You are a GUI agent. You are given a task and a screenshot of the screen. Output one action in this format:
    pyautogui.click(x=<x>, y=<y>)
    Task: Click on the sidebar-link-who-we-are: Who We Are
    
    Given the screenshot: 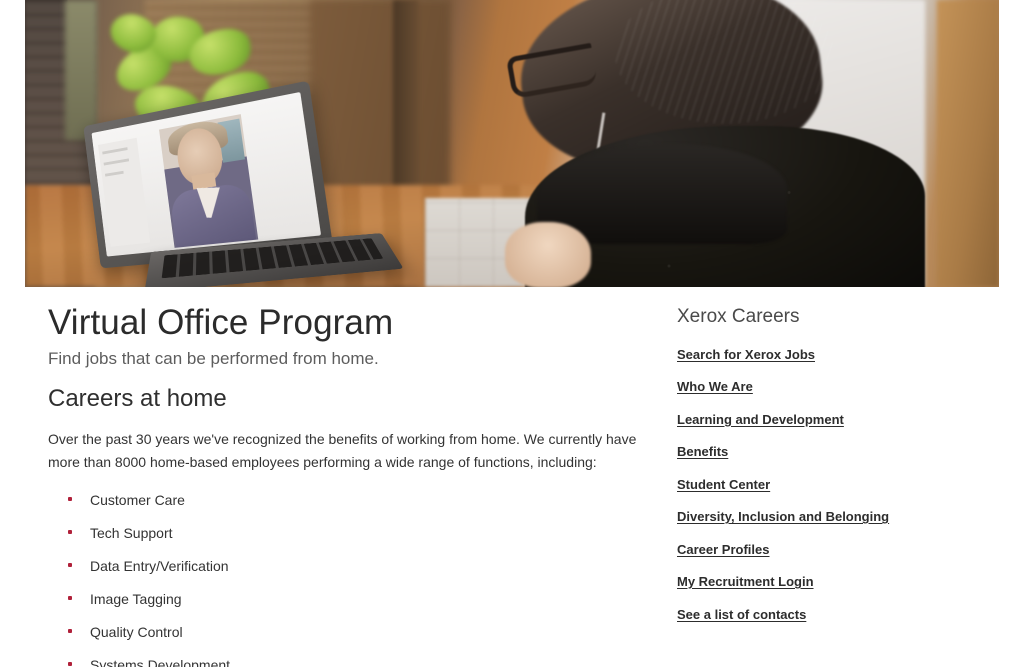 What is the action you would take?
    pyautogui.click(x=715, y=386)
    